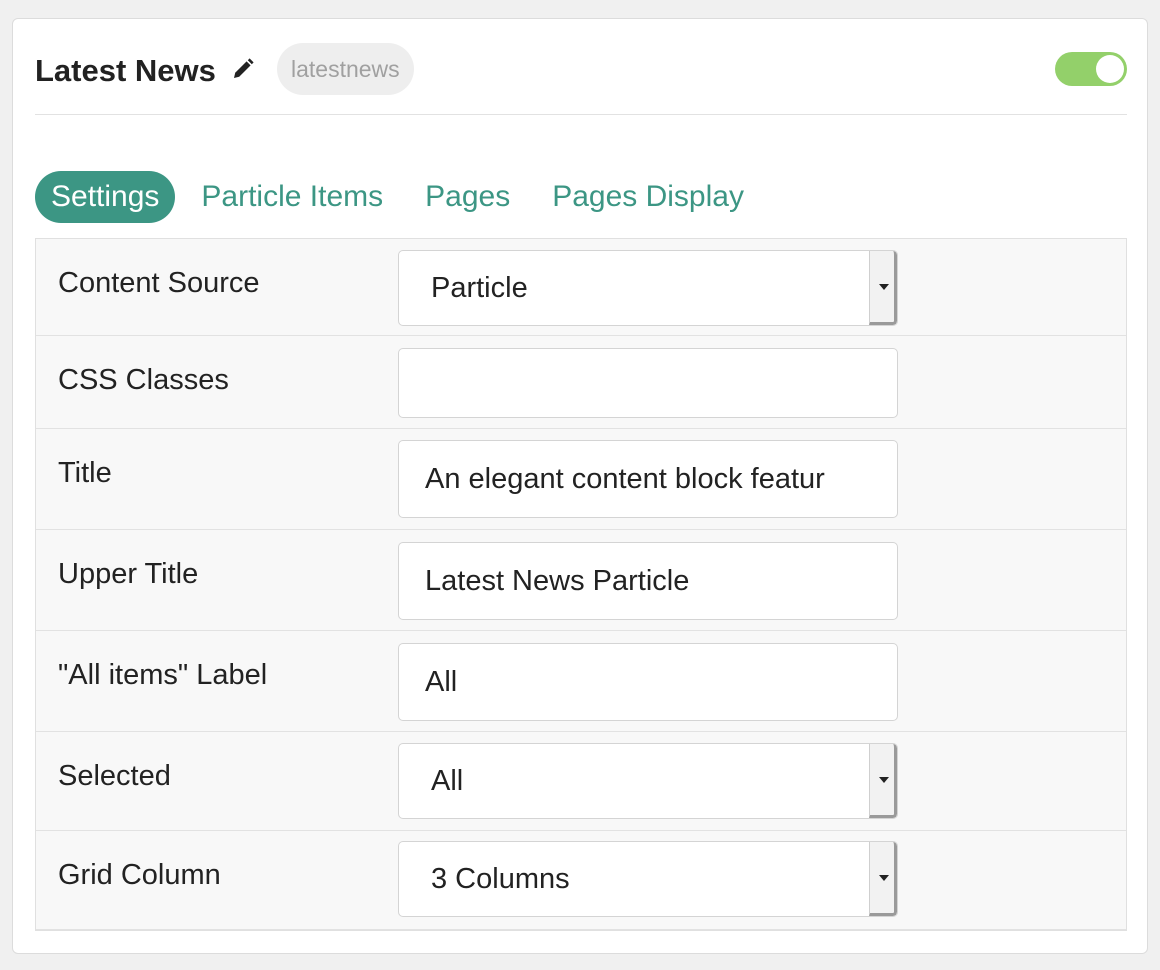 This screenshot has width=1160, height=970. I want to click on row-upper-title: Upper Title, so click(581, 580).